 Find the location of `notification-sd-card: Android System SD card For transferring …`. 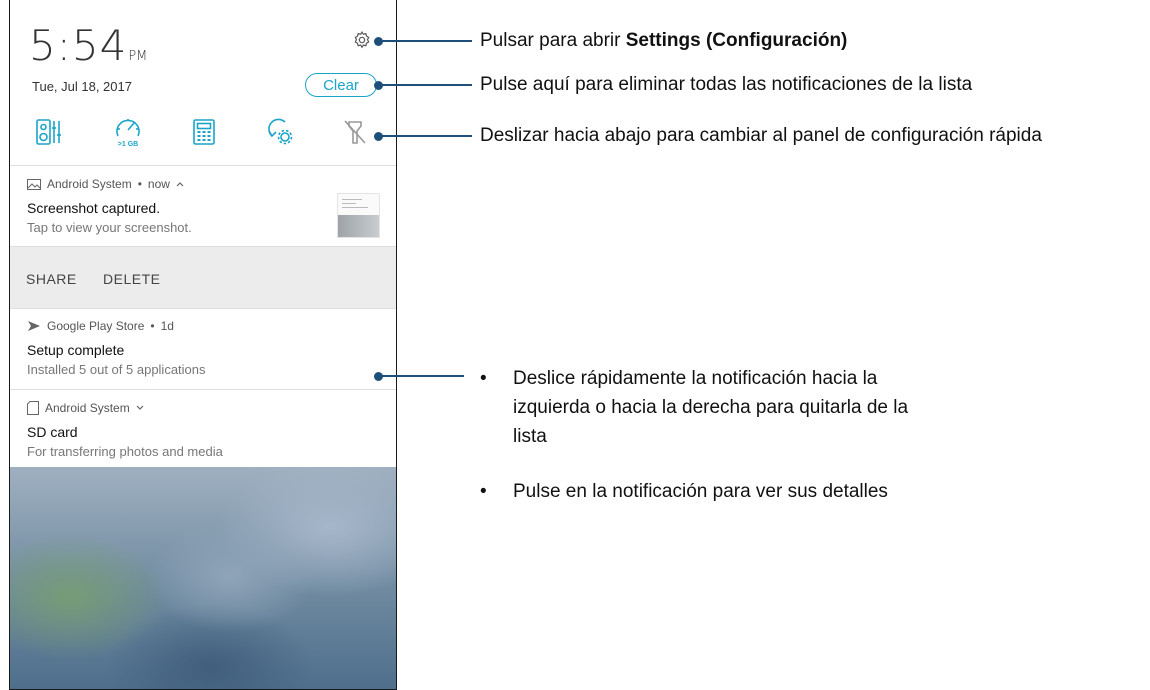

notification-sd-card: Android System SD card For transferring … is located at coordinates (203, 430).